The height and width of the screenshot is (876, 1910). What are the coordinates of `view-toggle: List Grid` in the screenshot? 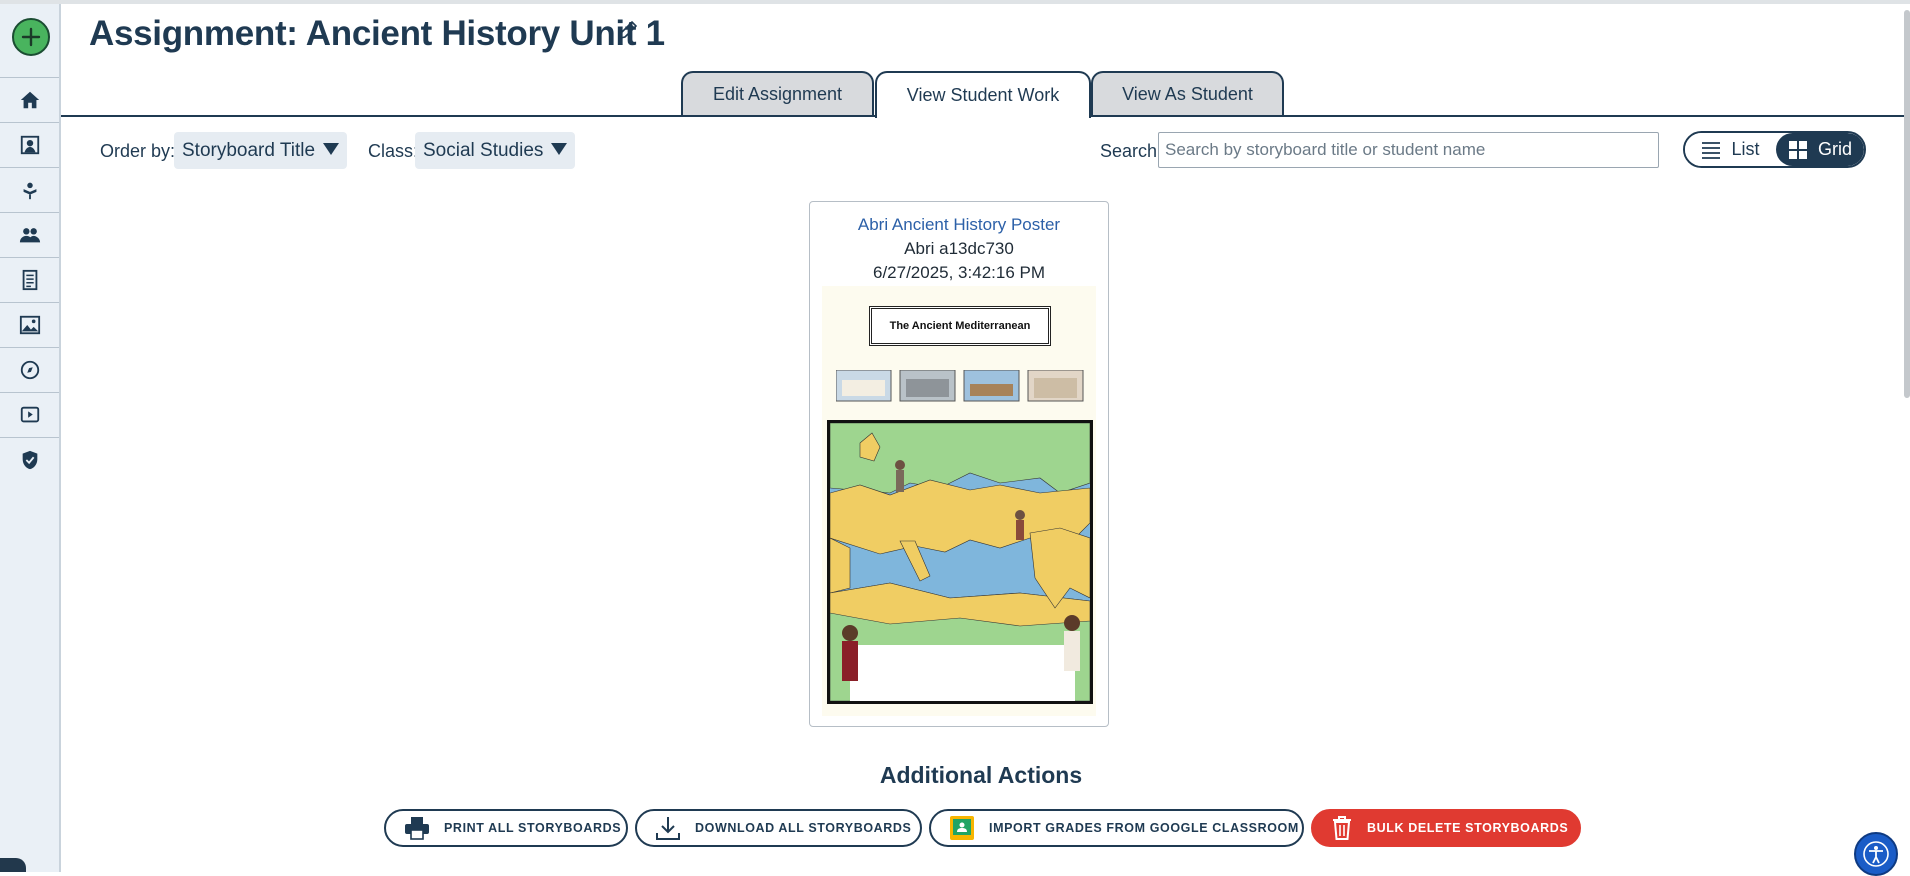 It's located at (1774, 149).